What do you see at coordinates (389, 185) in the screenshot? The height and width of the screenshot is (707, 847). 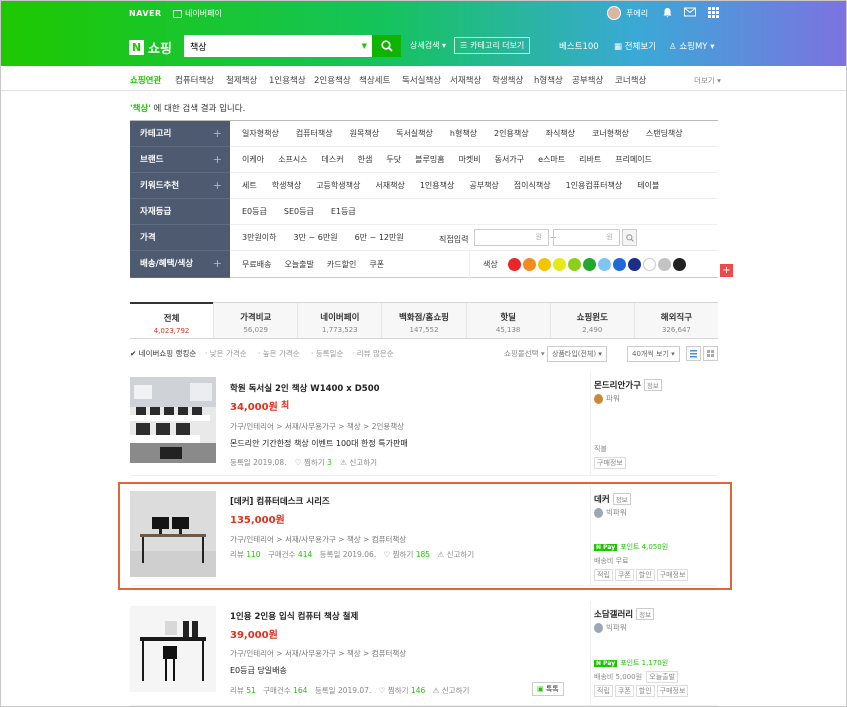 I see `filter-option: 서재책상` at bounding box center [389, 185].